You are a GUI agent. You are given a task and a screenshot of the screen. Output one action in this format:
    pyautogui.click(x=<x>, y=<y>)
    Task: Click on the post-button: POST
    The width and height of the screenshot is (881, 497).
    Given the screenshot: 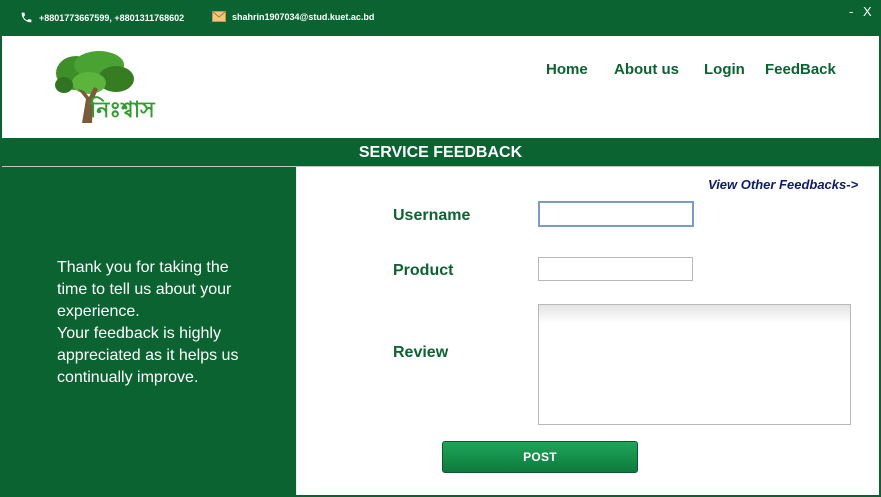 What is the action you would take?
    pyautogui.click(x=540, y=457)
    